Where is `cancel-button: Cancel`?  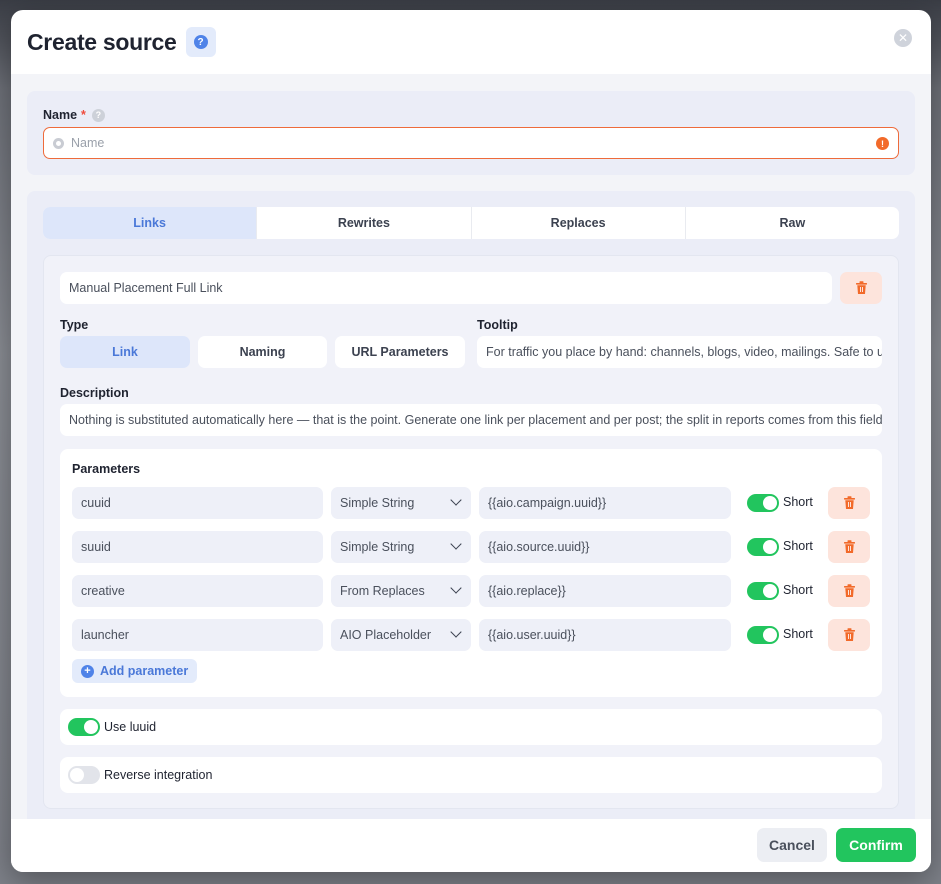 cancel-button: Cancel is located at coordinates (792, 845).